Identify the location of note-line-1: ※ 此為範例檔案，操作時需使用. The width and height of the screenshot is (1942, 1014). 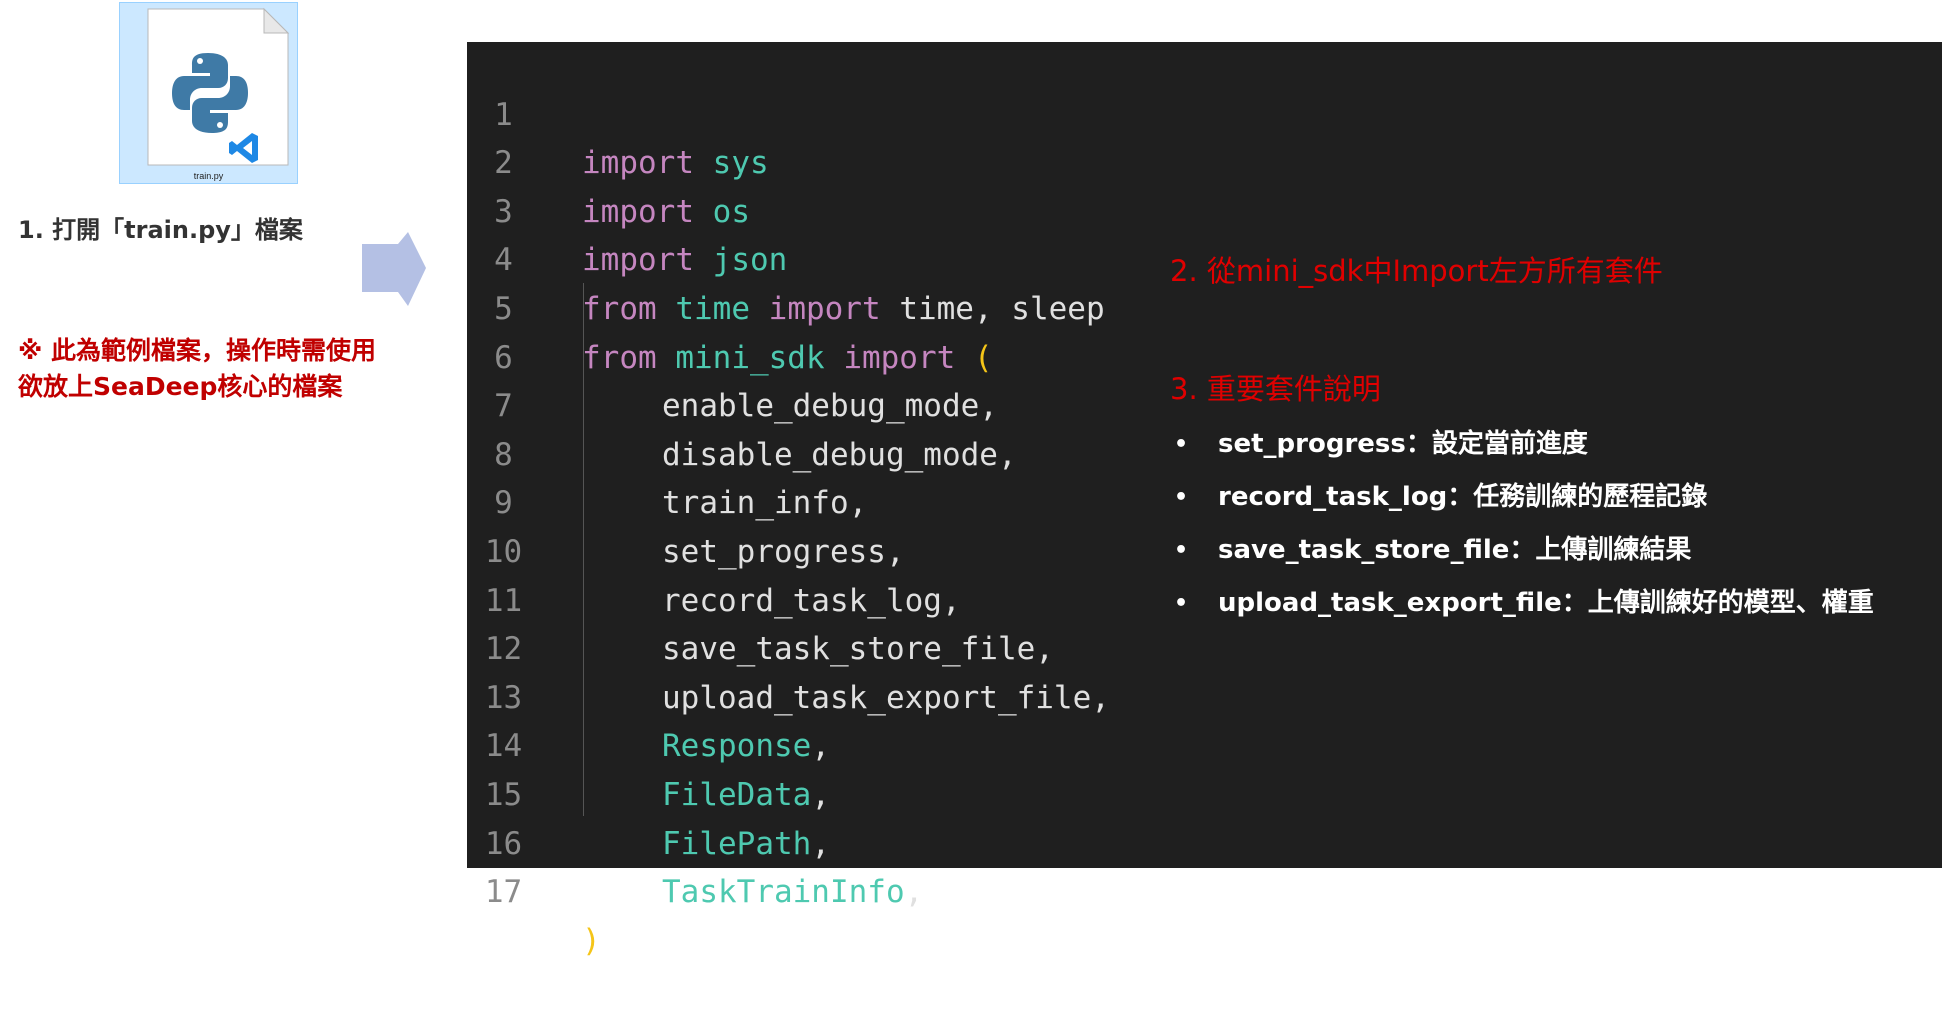
(197, 350).